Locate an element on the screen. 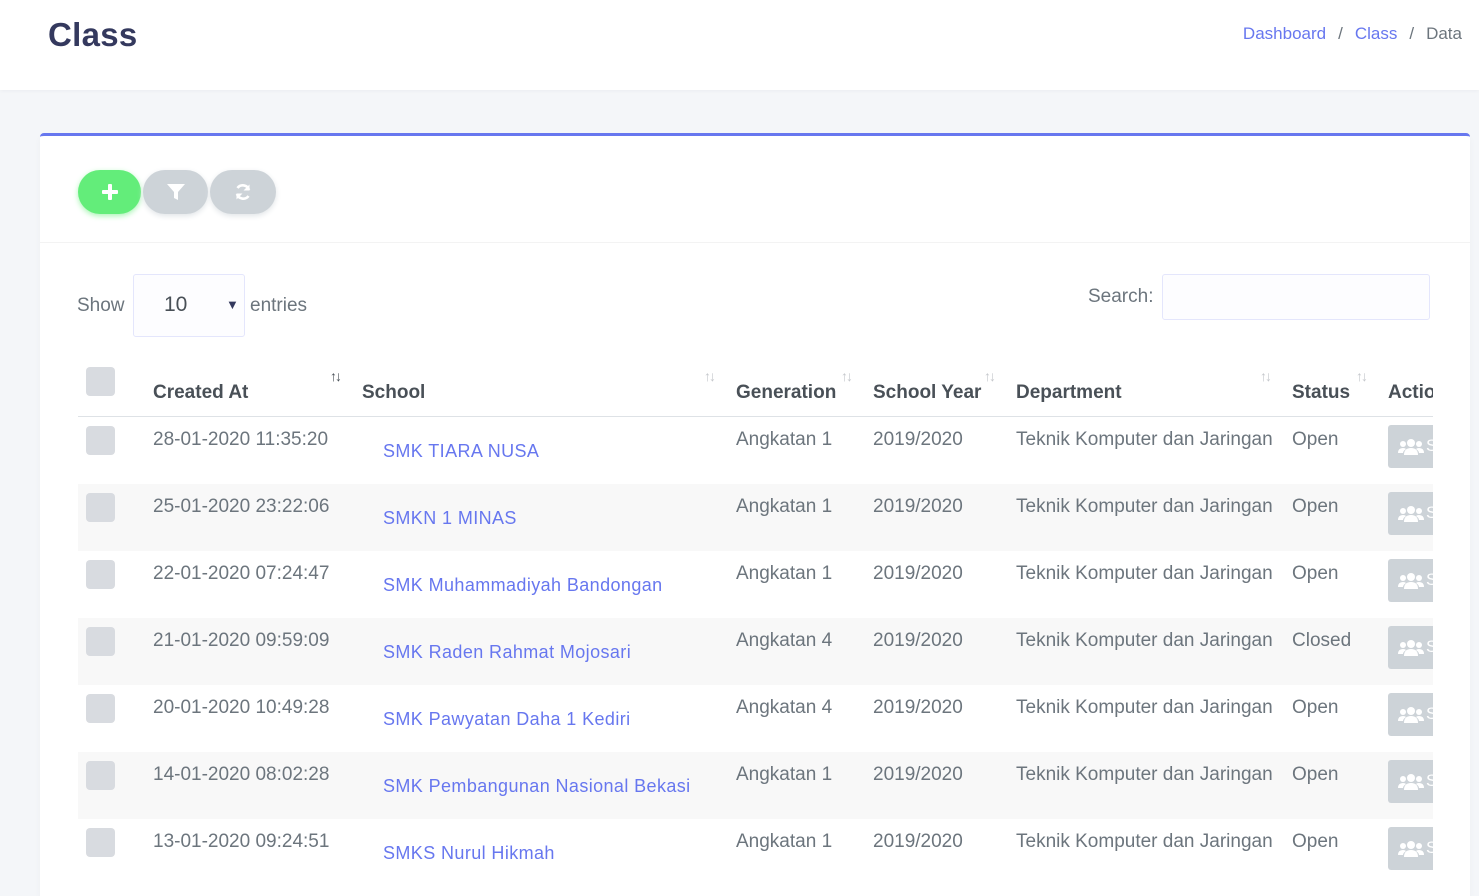 This screenshot has height=896, width=1479. select-all-checkbox is located at coordinates (100, 381).